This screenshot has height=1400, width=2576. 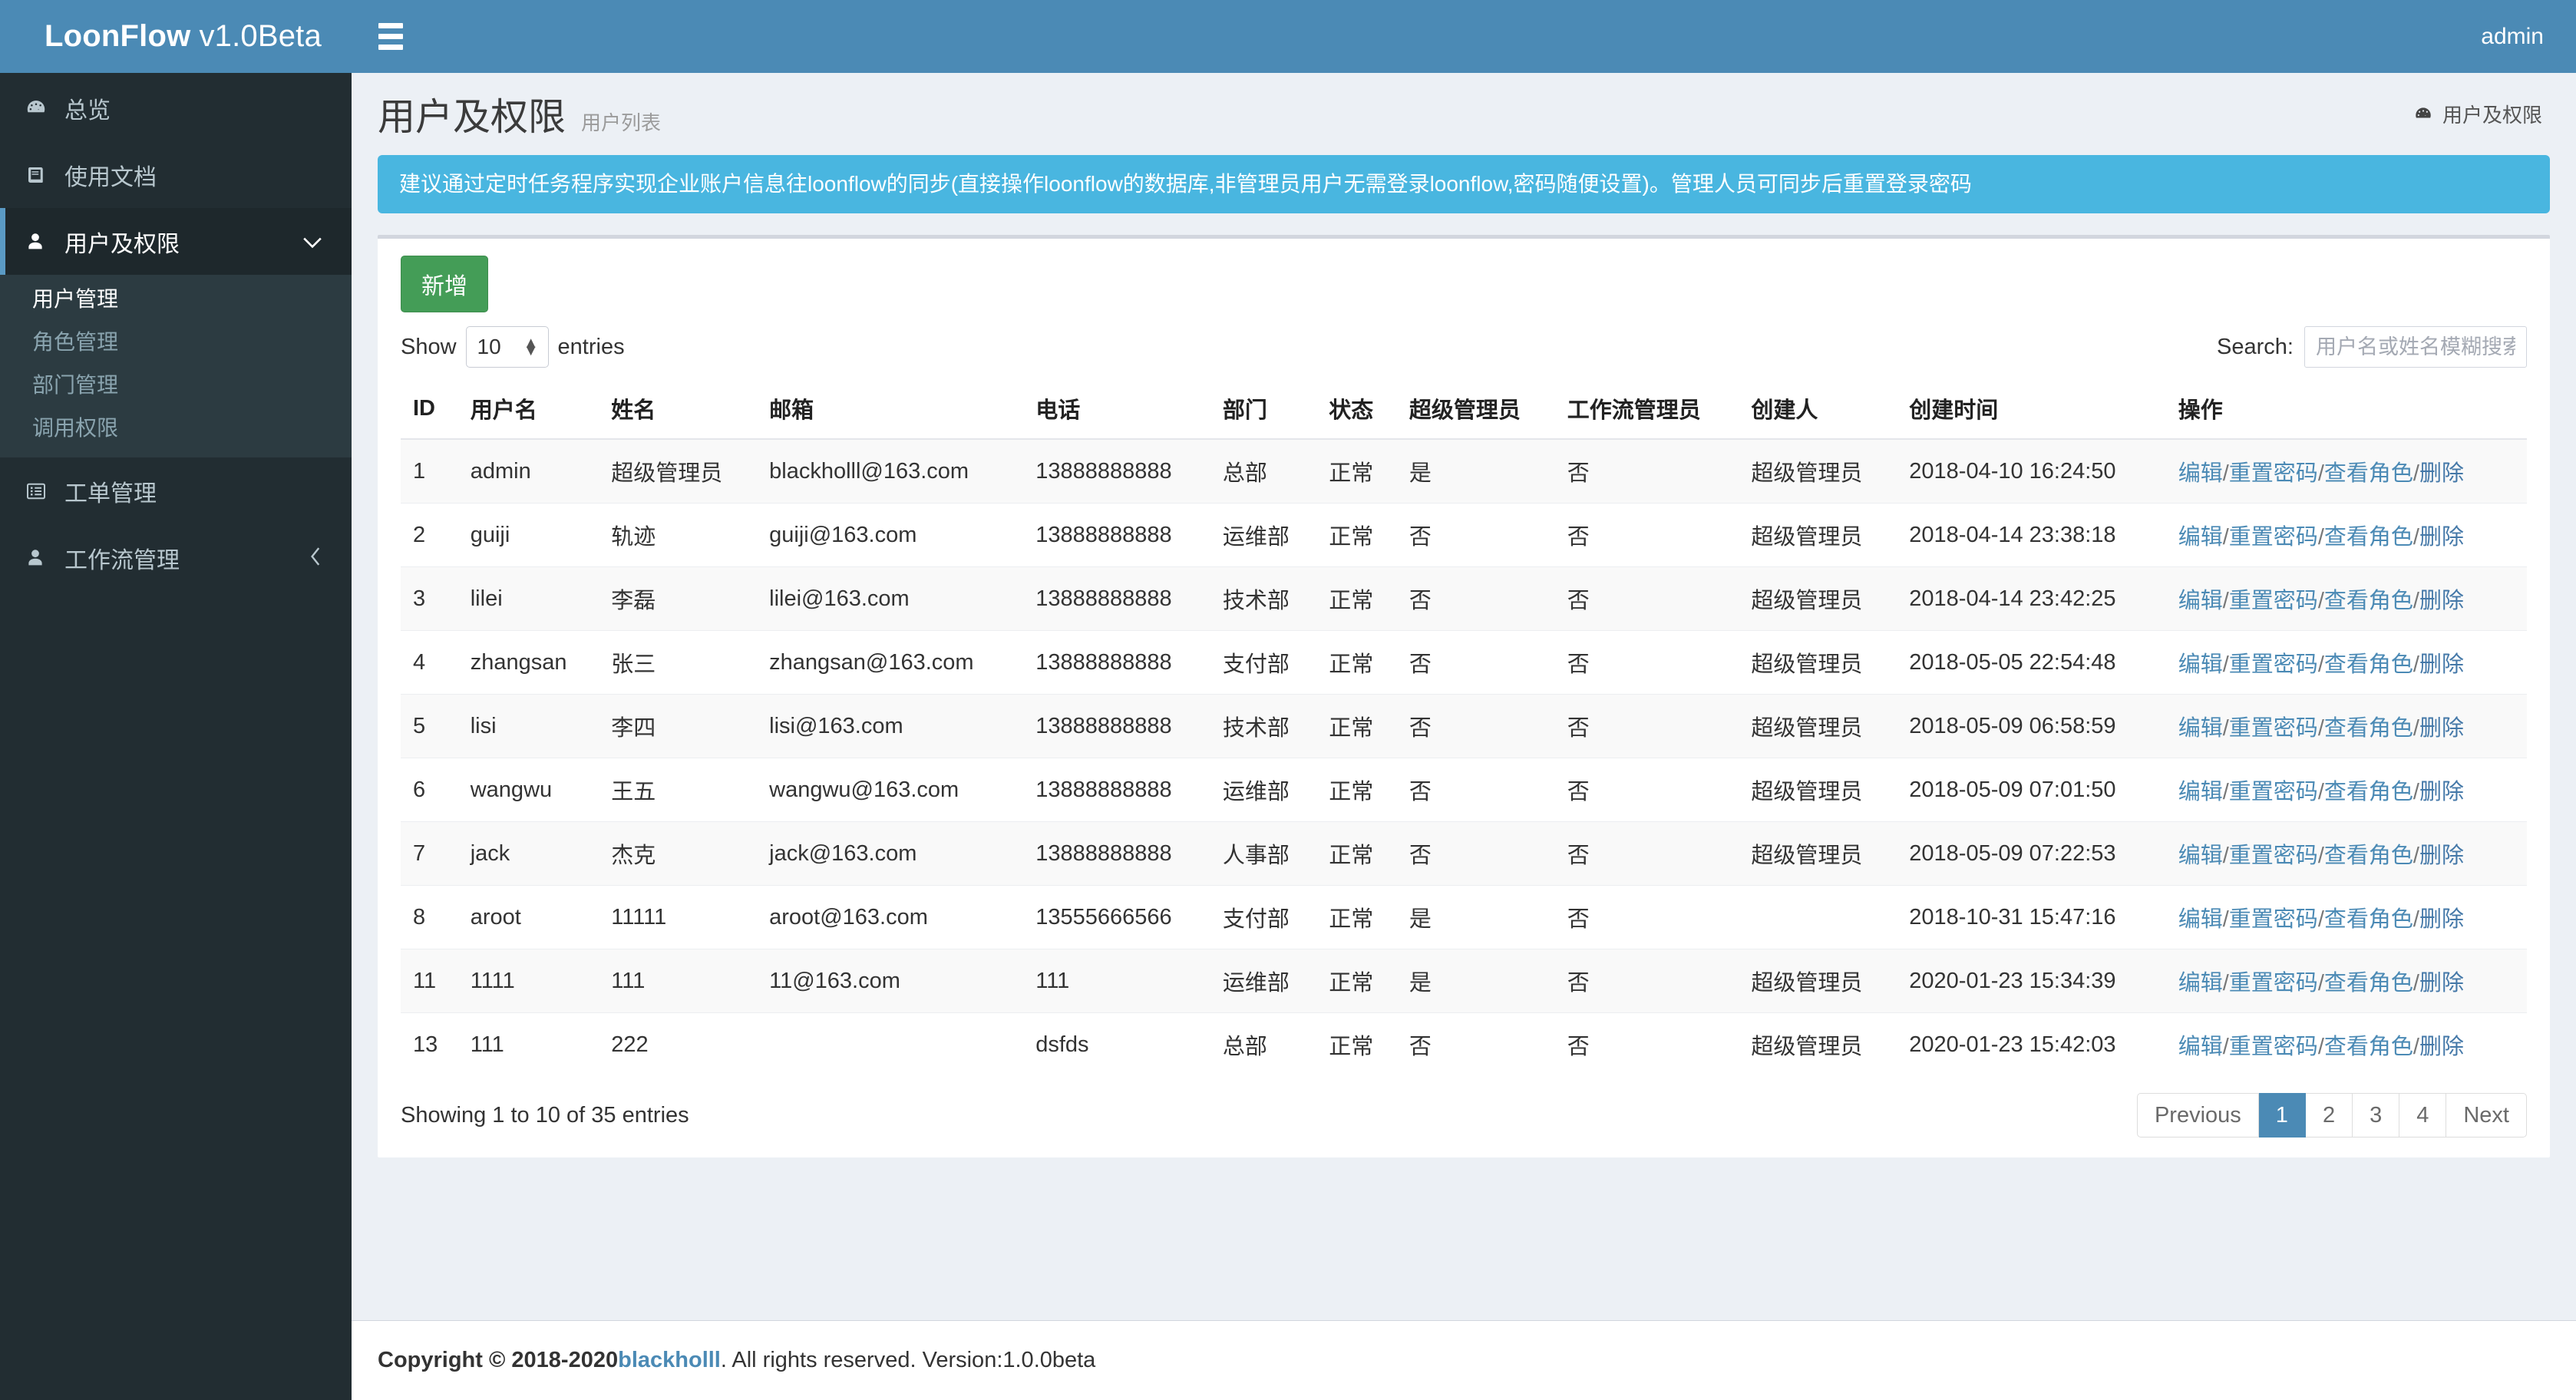 What do you see at coordinates (1263, 410) in the screenshot?
I see `column-header-department: 部门` at bounding box center [1263, 410].